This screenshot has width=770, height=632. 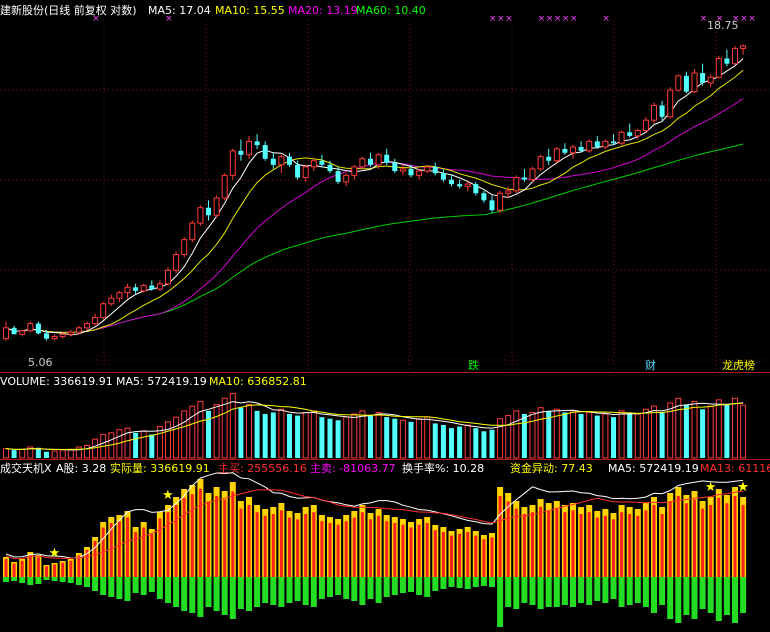 What do you see at coordinates (473, 365) in the screenshot?
I see `event-label-drop: 跌` at bounding box center [473, 365].